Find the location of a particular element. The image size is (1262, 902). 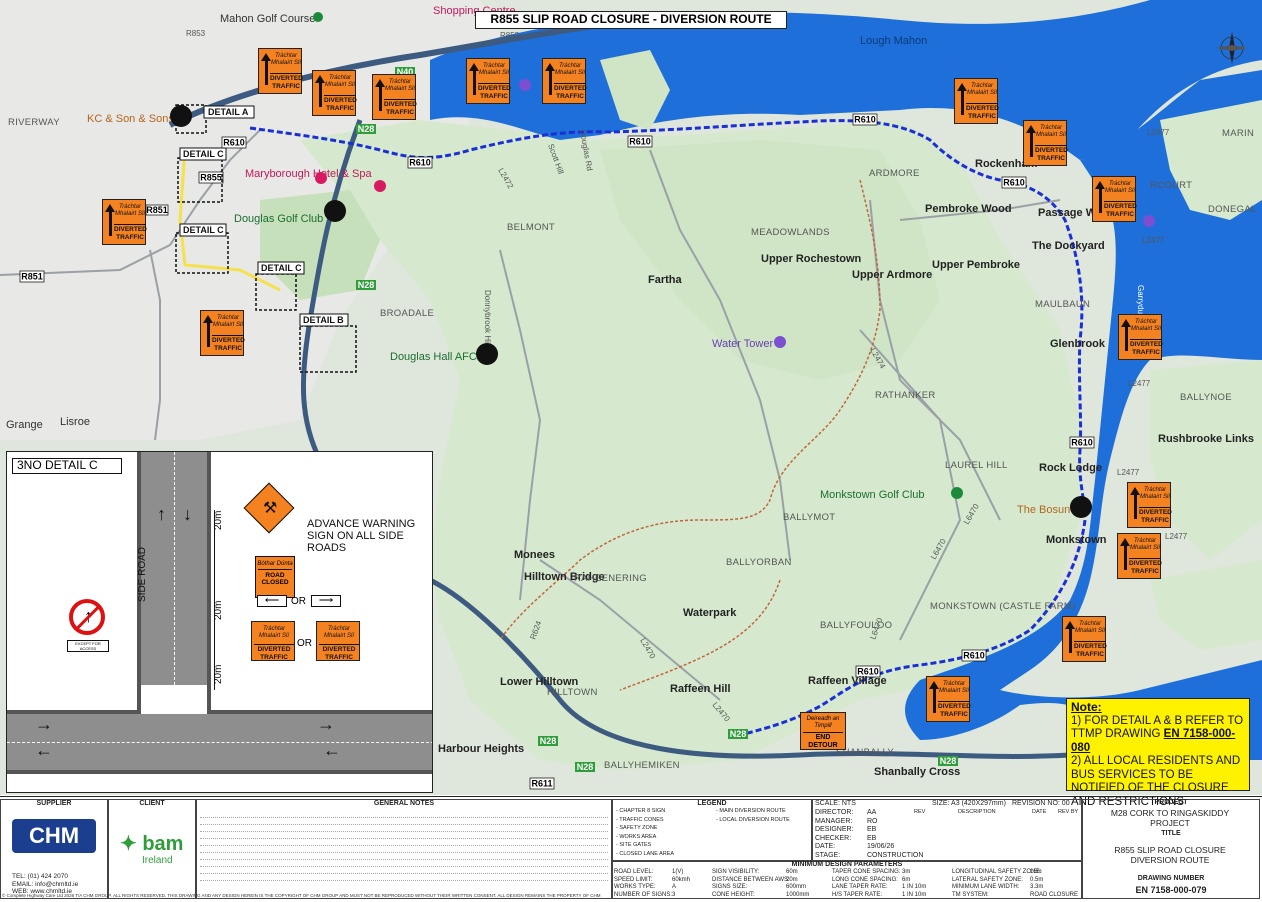

param-value: 60m is located at coordinates (792, 872).